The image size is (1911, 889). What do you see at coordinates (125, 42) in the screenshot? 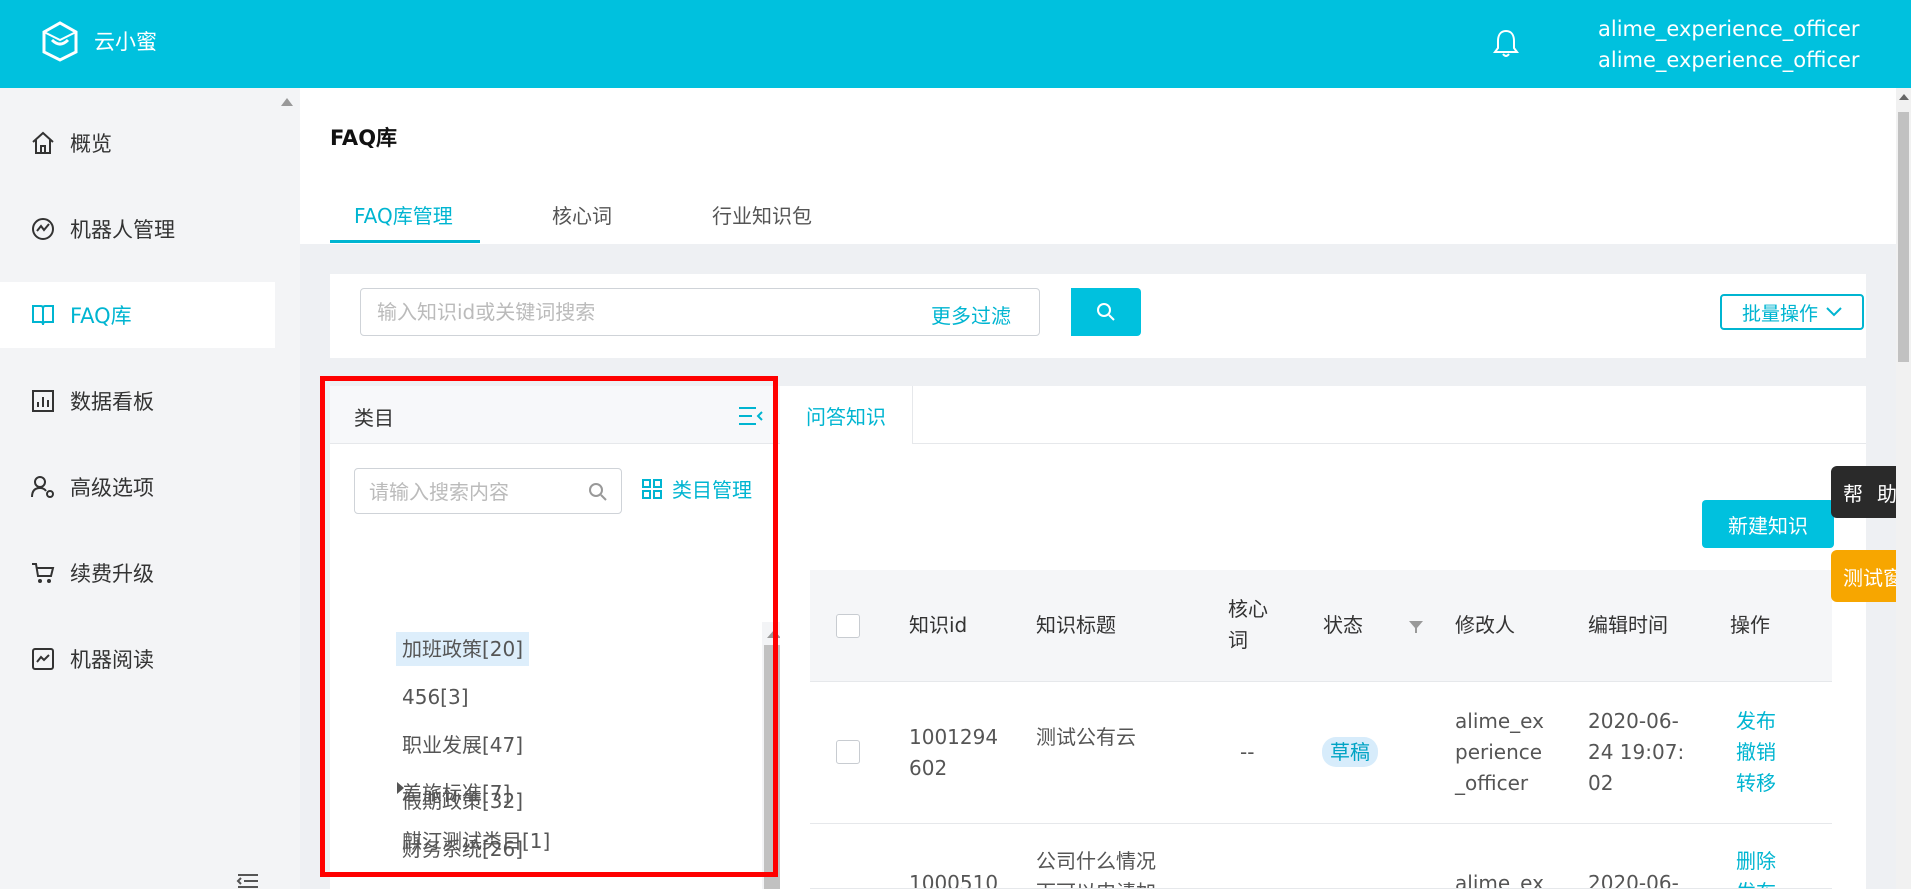
I see `brand-name: 云小蜜` at bounding box center [125, 42].